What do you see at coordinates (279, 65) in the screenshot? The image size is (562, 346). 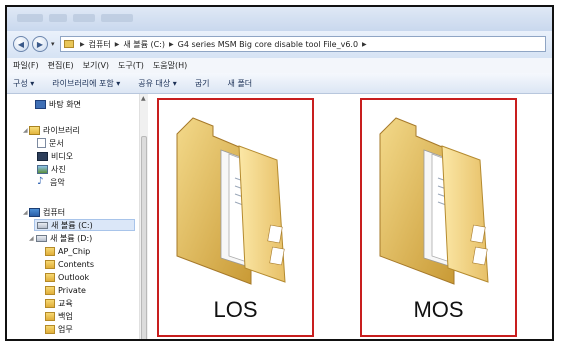 I see `menu-bar: 파일(F) 편집(E) 보기(V) 도구(T) 도움말(H)` at bounding box center [279, 65].